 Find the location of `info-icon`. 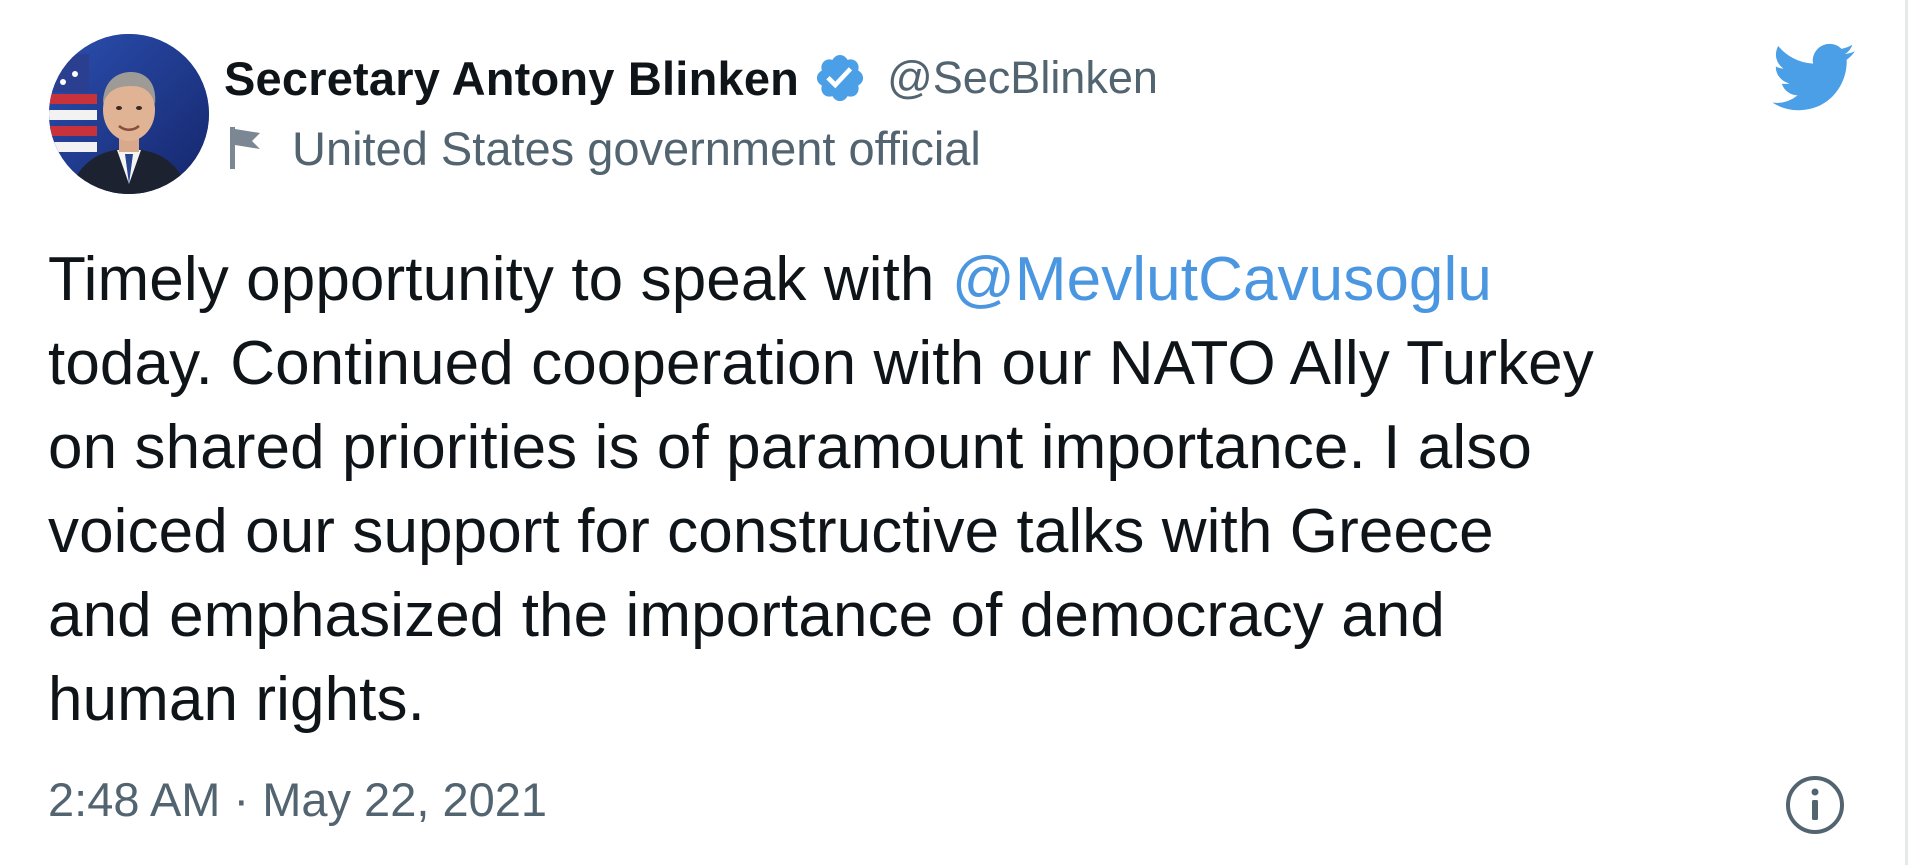

info-icon is located at coordinates (1815, 805).